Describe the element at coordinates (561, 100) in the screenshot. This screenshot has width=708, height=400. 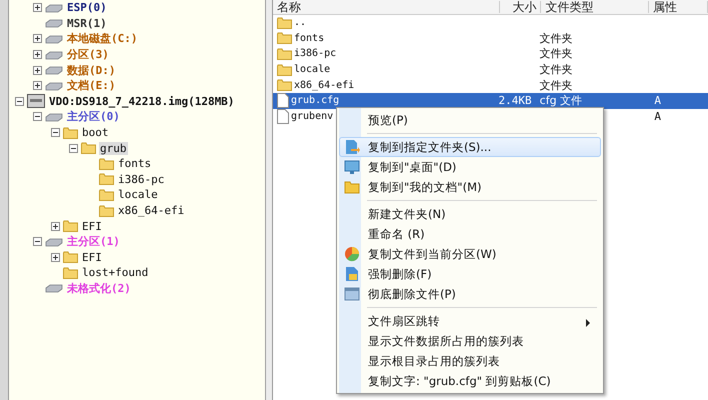
I see `file-type: cfg 文件` at that location.